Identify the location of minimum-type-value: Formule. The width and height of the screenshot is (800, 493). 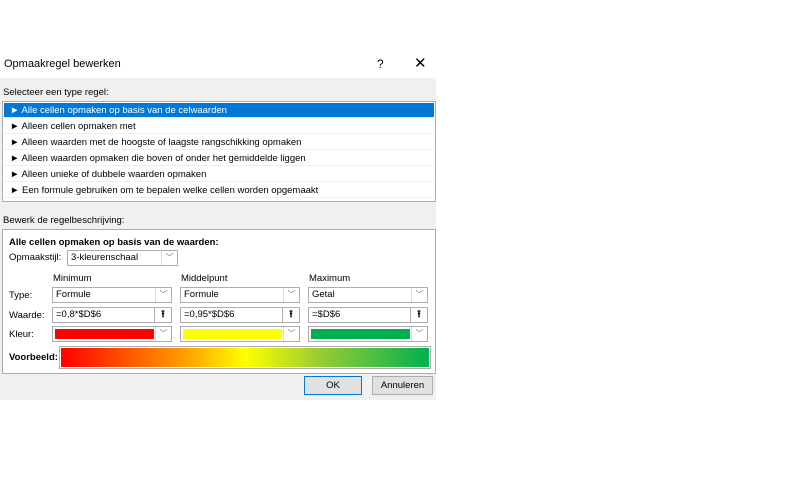
(73, 294).